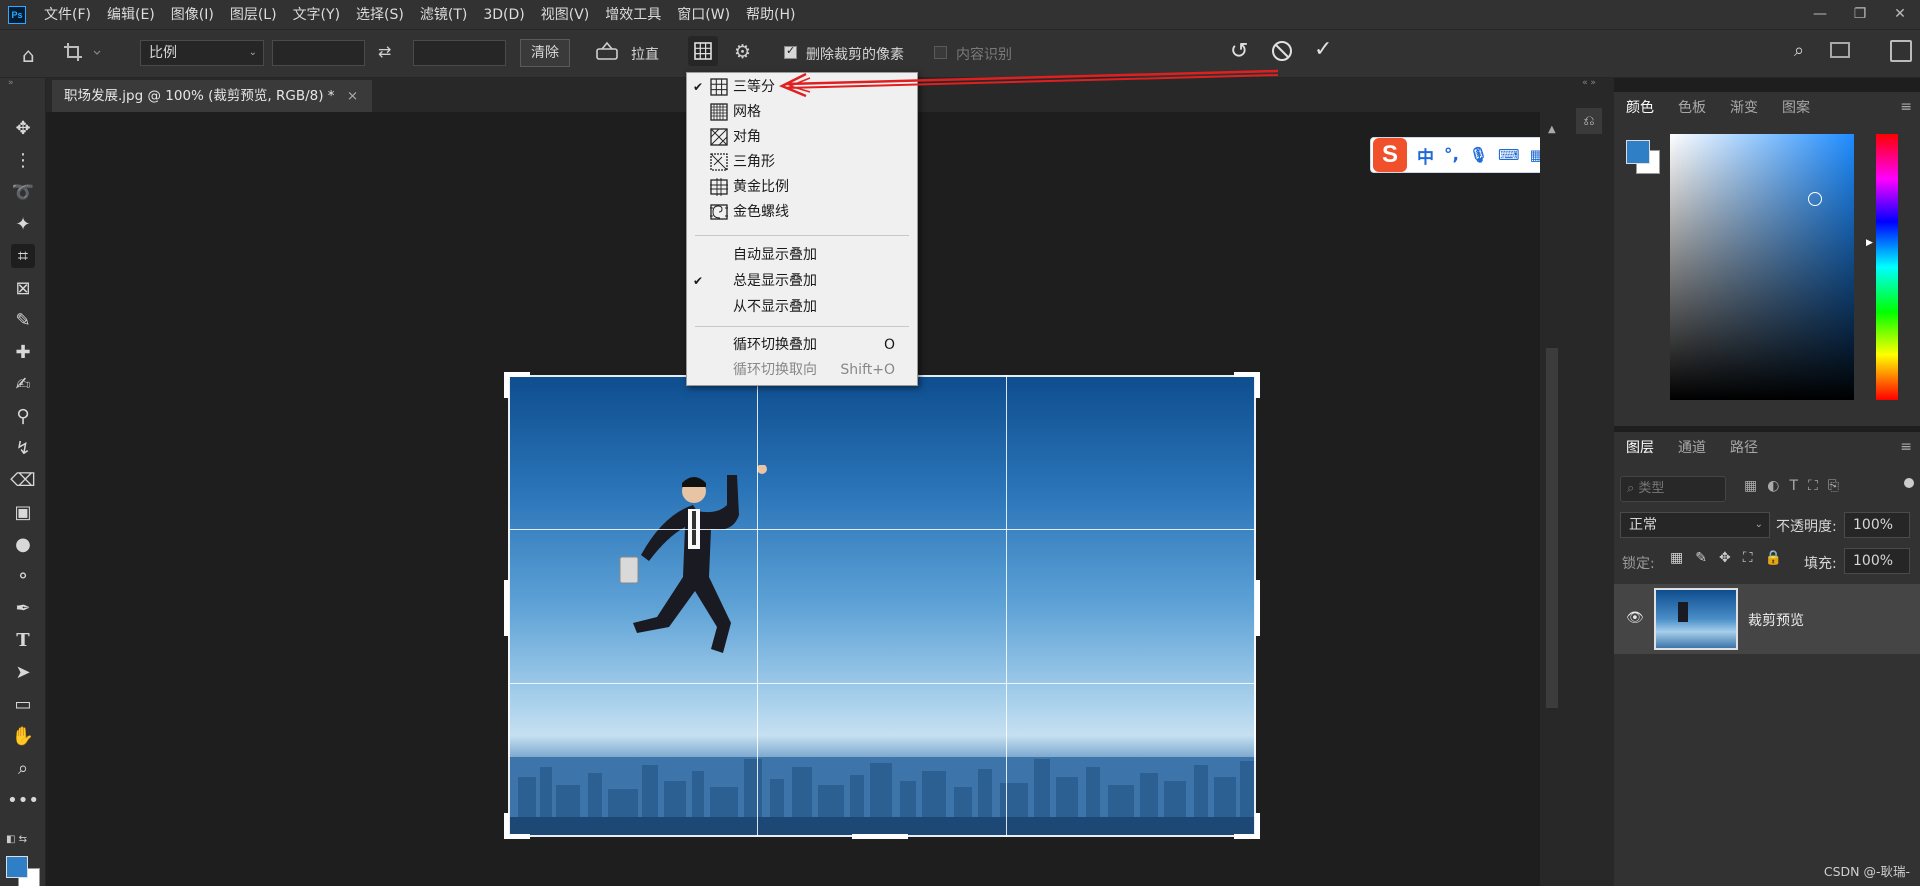 The height and width of the screenshot is (886, 1920). I want to click on visibility-eye-icon: 👁, so click(1635, 618).